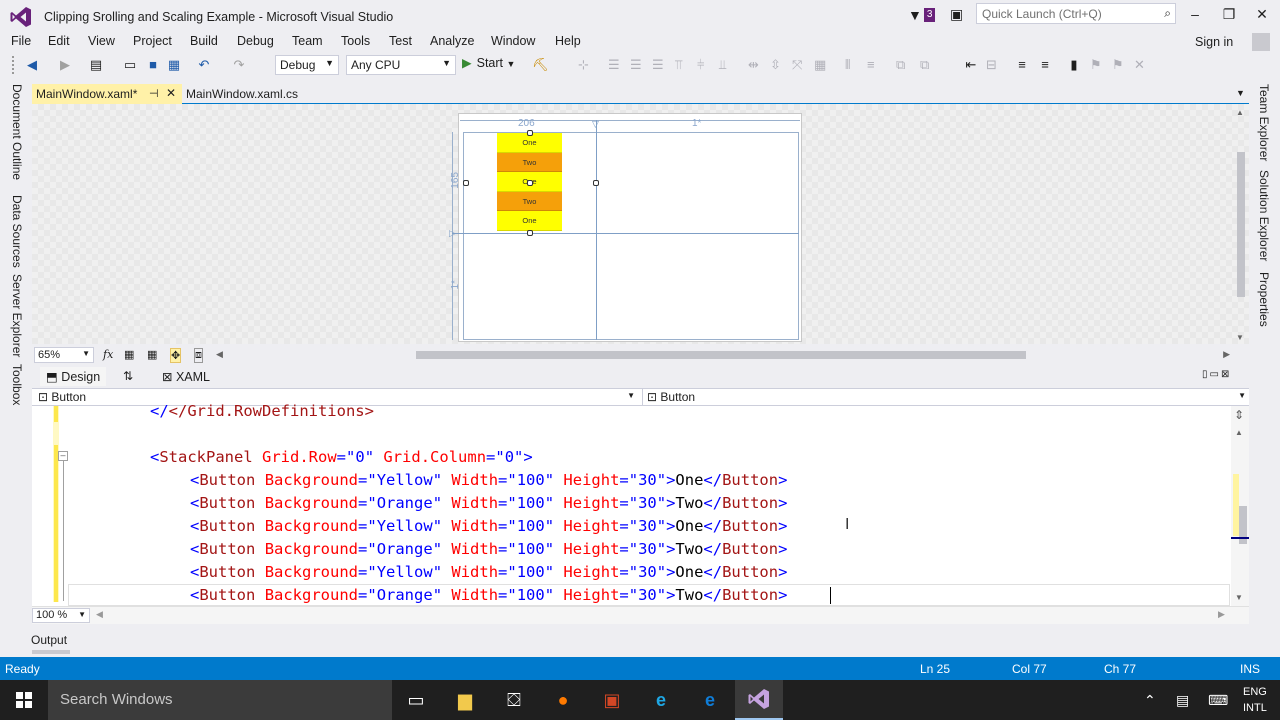 This screenshot has width=1280, height=720. I want to click on data-sources-tab: Data Sources, so click(17, 231).